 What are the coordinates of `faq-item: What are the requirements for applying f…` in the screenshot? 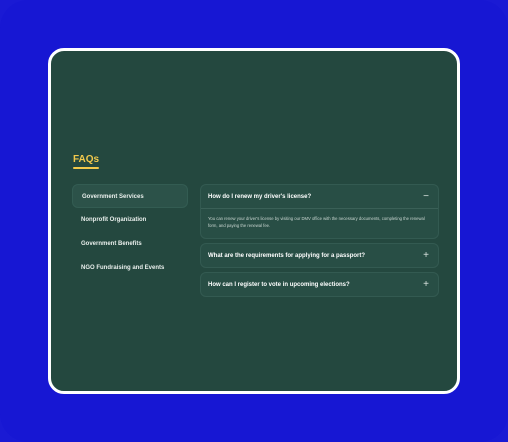 It's located at (319, 256).